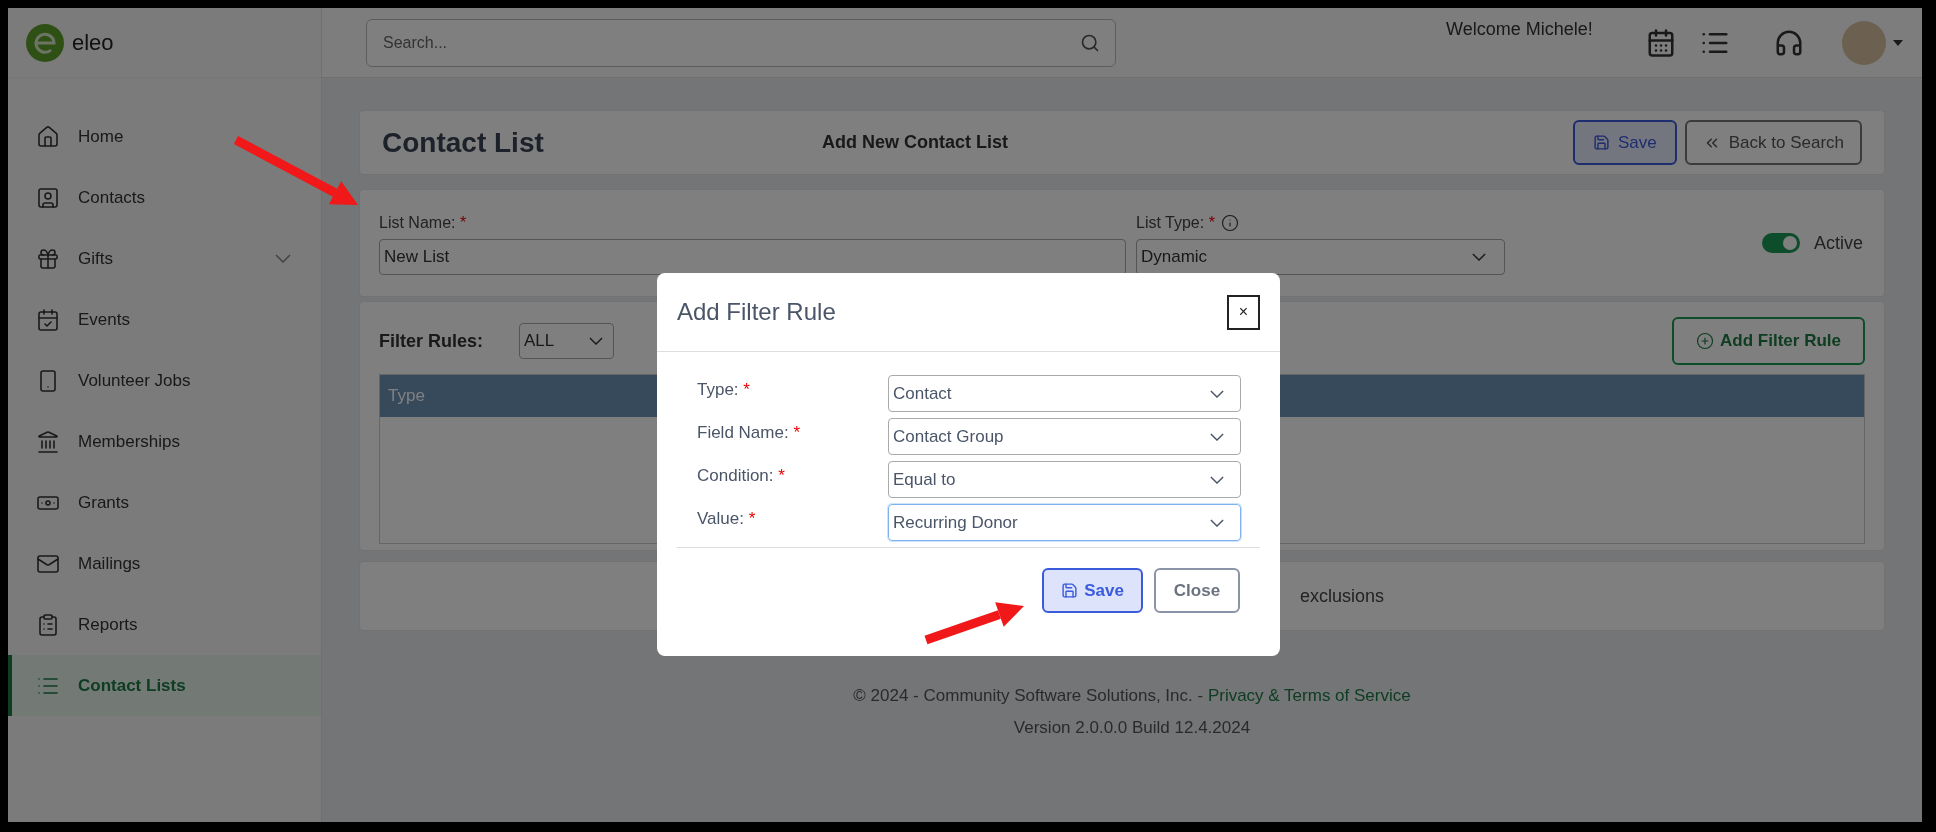 This screenshot has width=1936, height=832. Describe the element at coordinates (1773, 142) in the screenshot. I see `back-button: Back to Search` at that location.